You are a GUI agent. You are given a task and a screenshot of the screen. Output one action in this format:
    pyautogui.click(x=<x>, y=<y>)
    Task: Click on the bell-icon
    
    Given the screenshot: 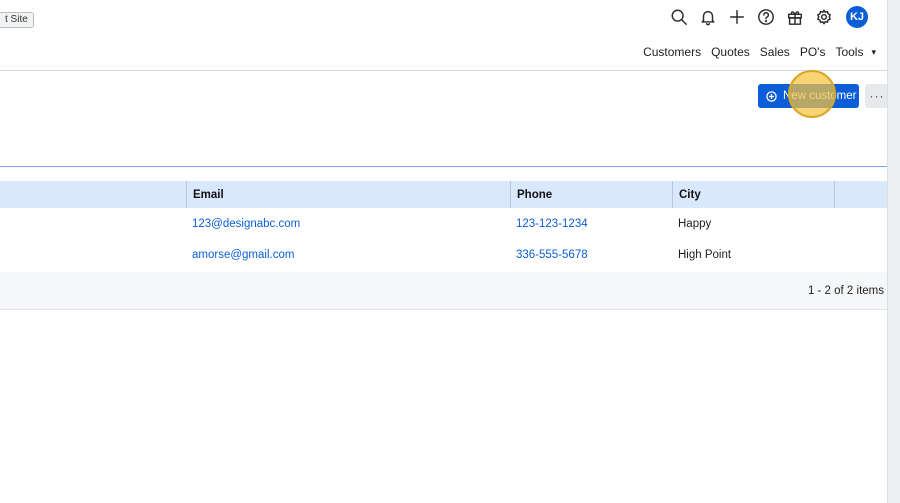 What is the action you would take?
    pyautogui.click(x=707, y=17)
    